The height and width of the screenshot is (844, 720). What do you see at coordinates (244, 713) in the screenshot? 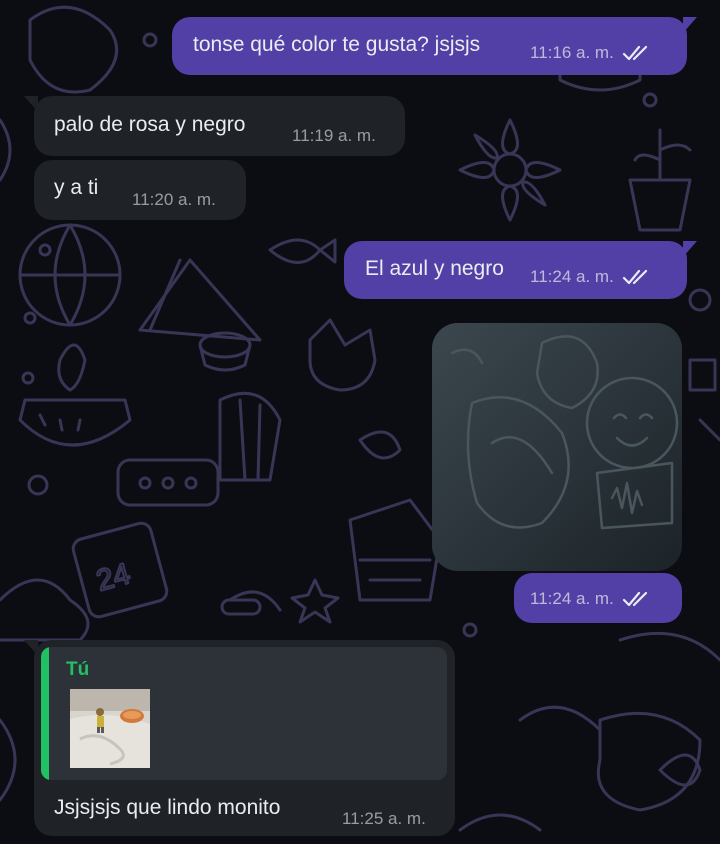
I see `quoted-message: Tú` at bounding box center [244, 713].